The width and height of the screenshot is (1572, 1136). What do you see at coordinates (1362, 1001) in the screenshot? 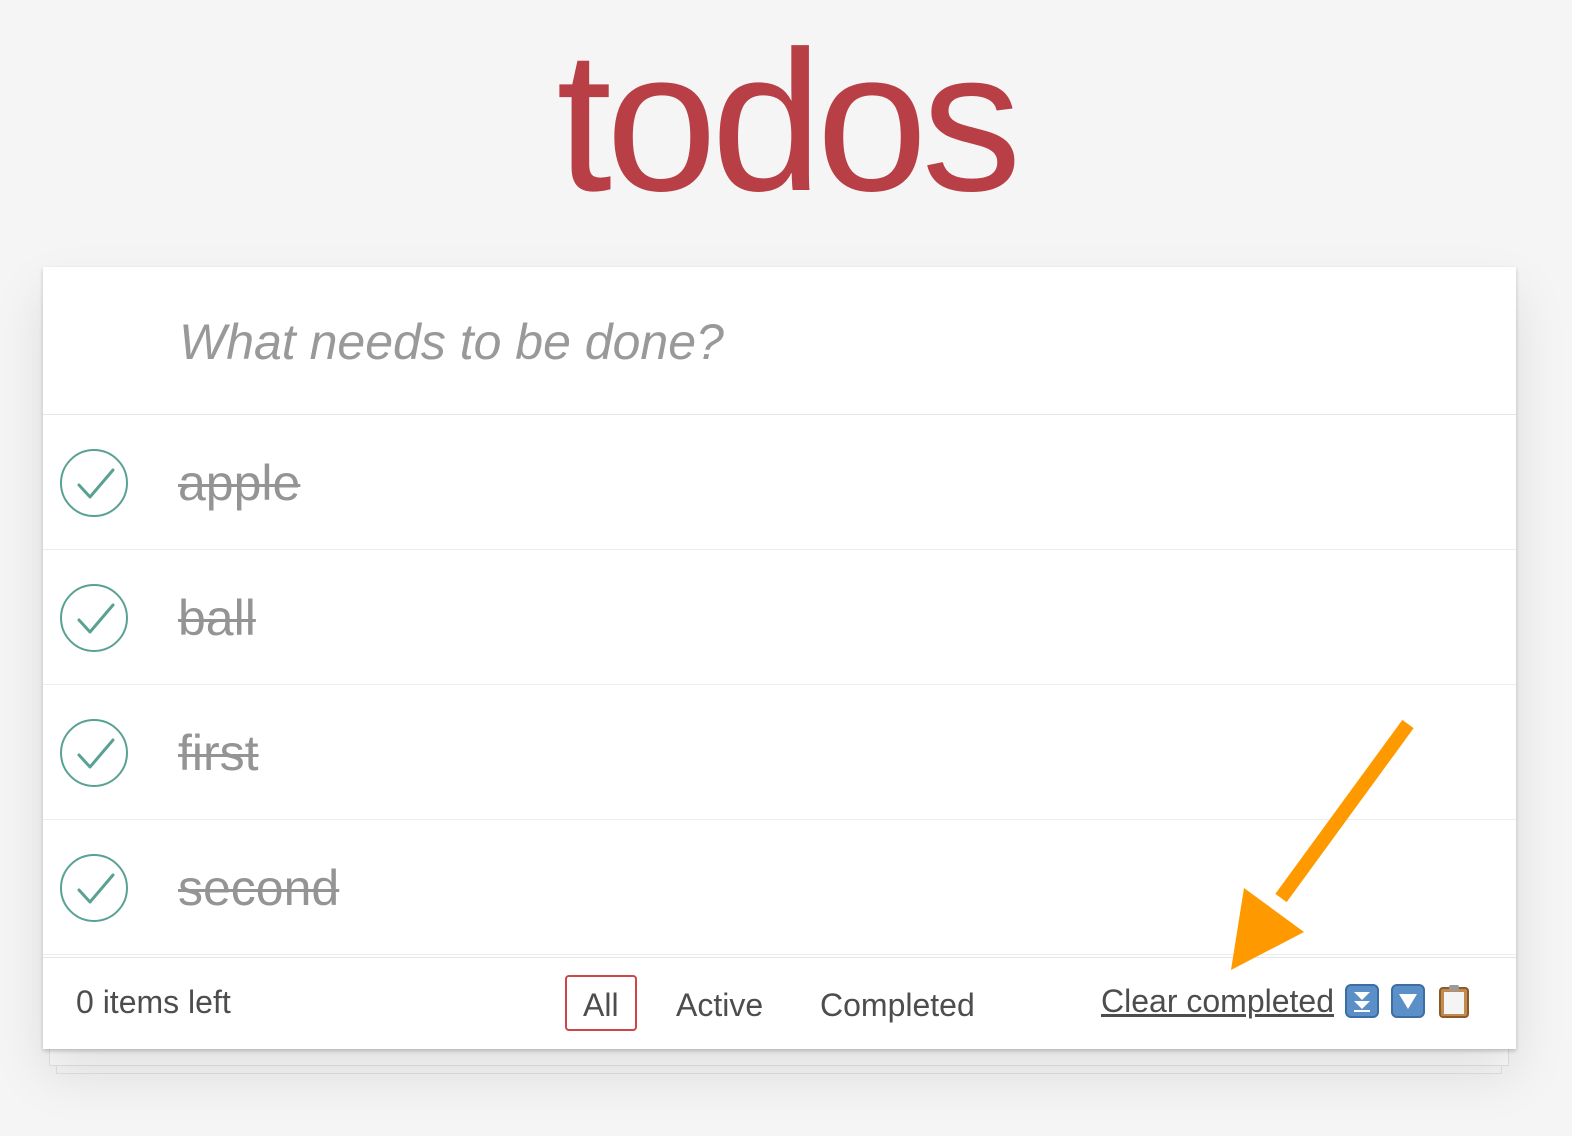
I see `double-down-arrow-icon` at bounding box center [1362, 1001].